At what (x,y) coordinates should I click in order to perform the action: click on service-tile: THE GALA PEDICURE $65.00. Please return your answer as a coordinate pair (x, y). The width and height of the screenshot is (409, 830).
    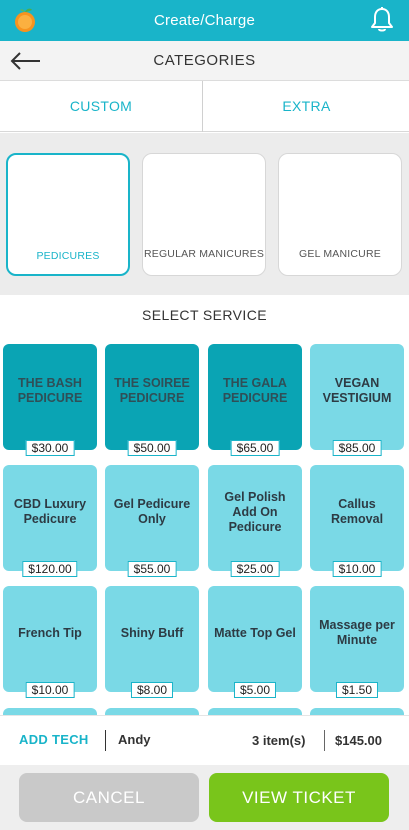
    Looking at the image, I should click on (255, 400).